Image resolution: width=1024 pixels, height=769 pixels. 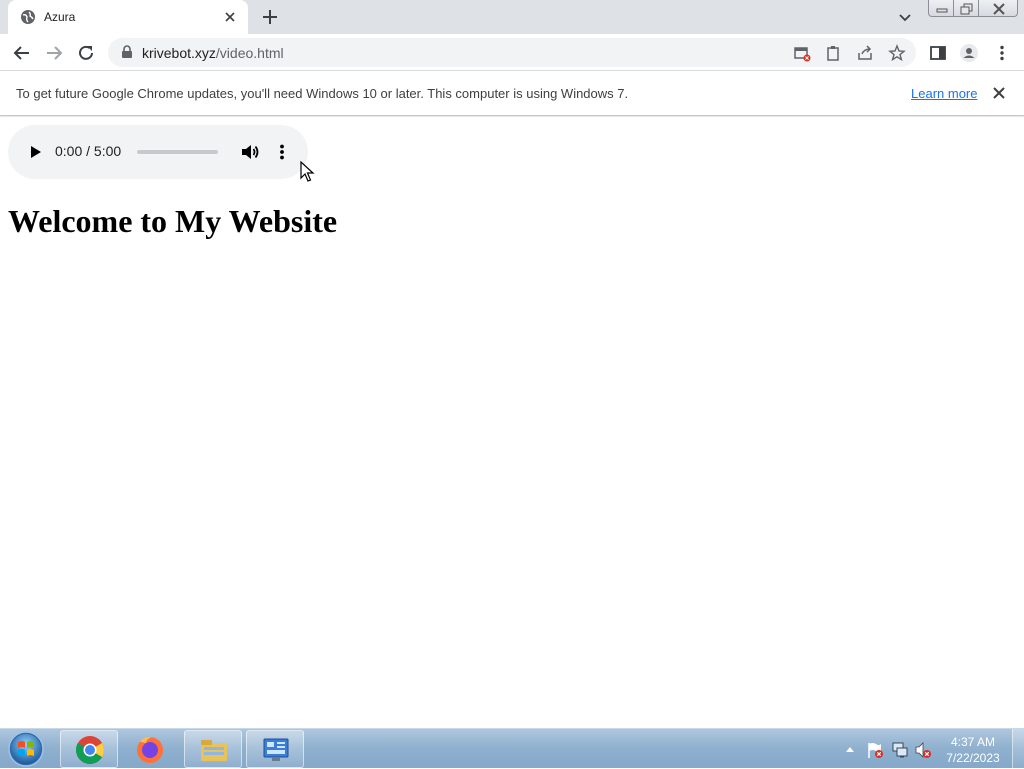 I want to click on audio-time: 0:00 / 5:00, so click(x=88, y=151).